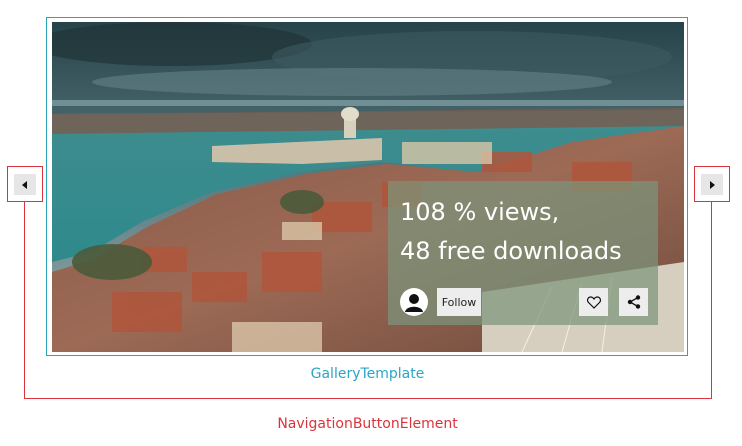  I want to click on heart-icon, so click(593, 302).